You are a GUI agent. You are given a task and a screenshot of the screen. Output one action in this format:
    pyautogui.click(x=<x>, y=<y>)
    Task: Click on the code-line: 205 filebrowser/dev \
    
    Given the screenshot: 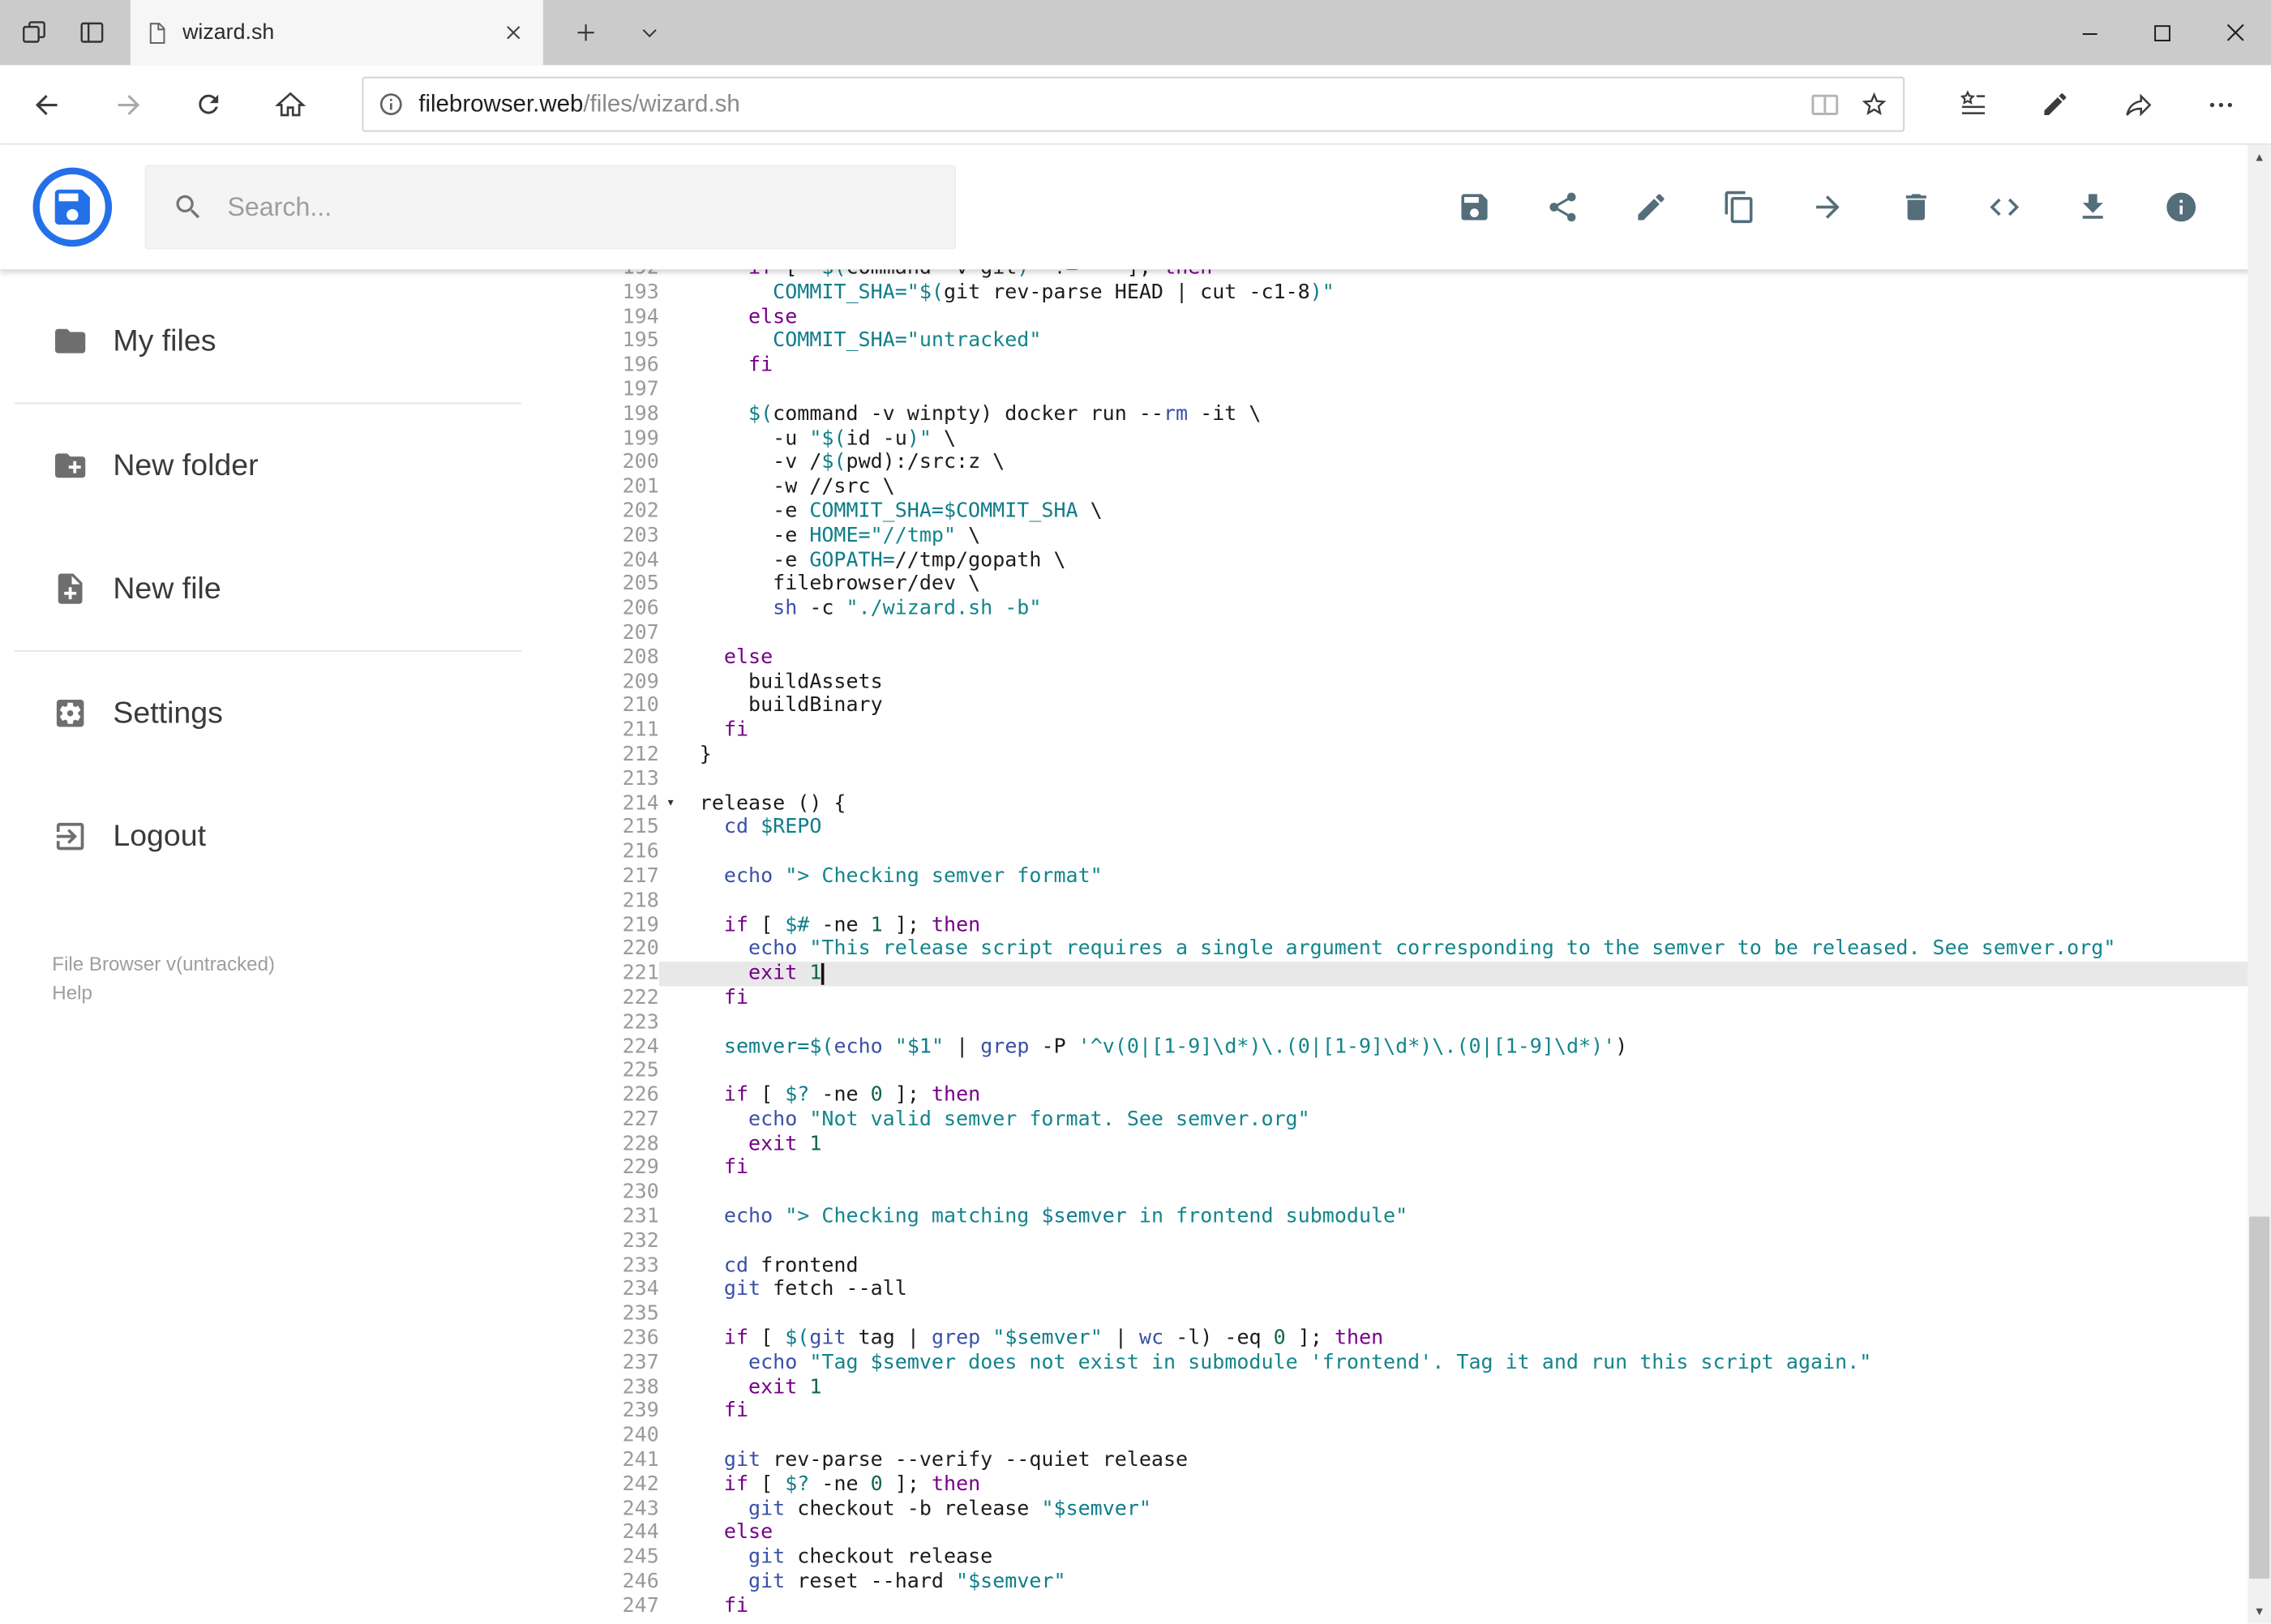 What is the action you would take?
    pyautogui.click(x=1414, y=585)
    